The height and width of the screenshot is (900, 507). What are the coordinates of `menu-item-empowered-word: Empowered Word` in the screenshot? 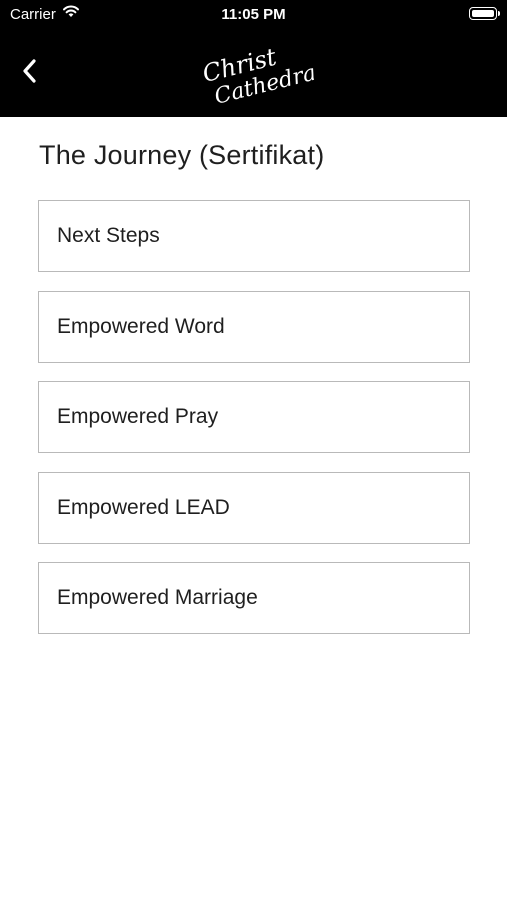 It's located at (254, 326).